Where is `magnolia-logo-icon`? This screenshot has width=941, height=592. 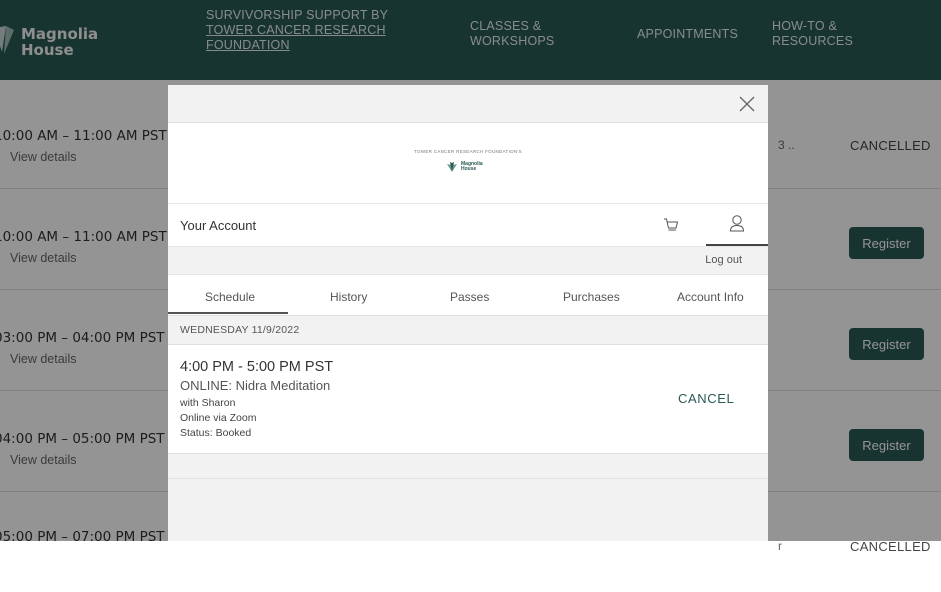
magnolia-logo-icon is located at coordinates (452, 167).